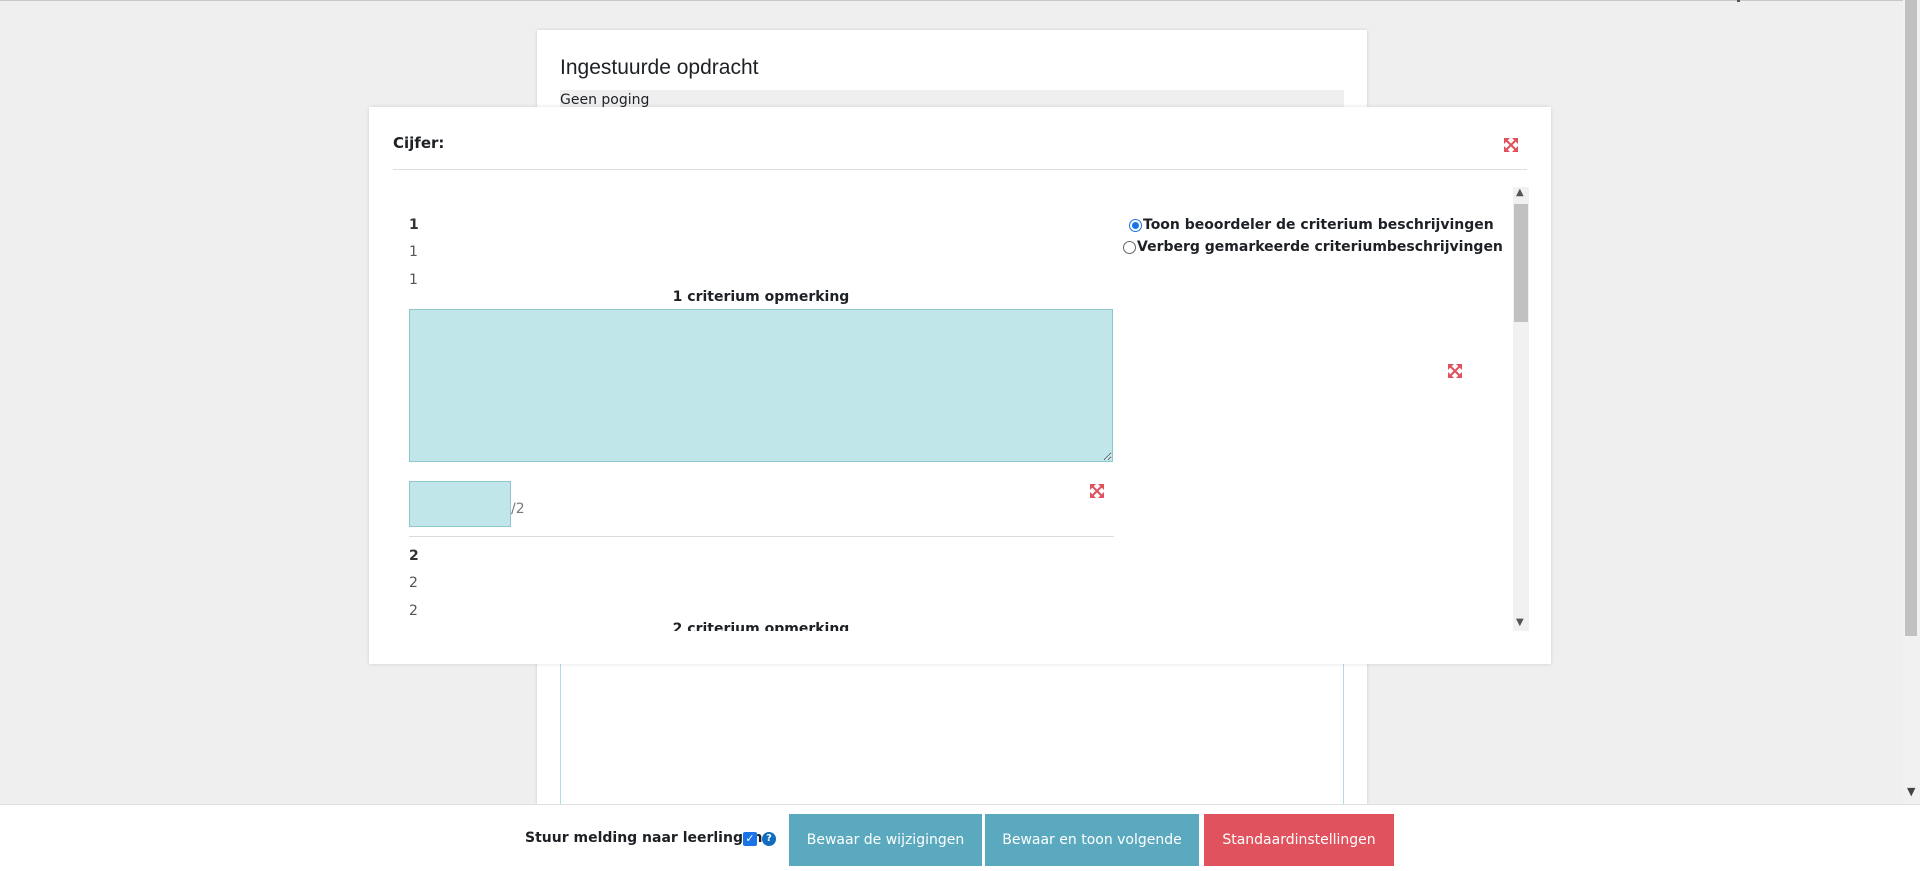 The width and height of the screenshot is (1920, 871). I want to click on defaults-button: Standaardinstellingen, so click(1299, 840).